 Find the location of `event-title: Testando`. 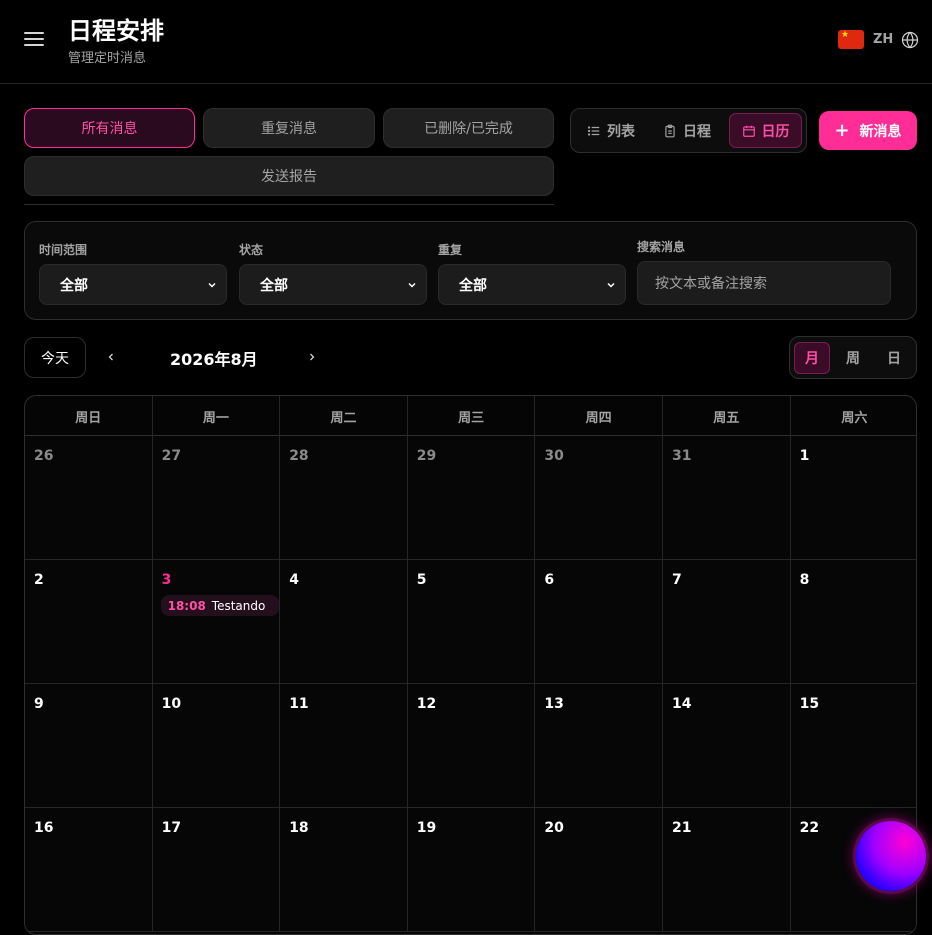

event-title: Testando is located at coordinates (238, 605).